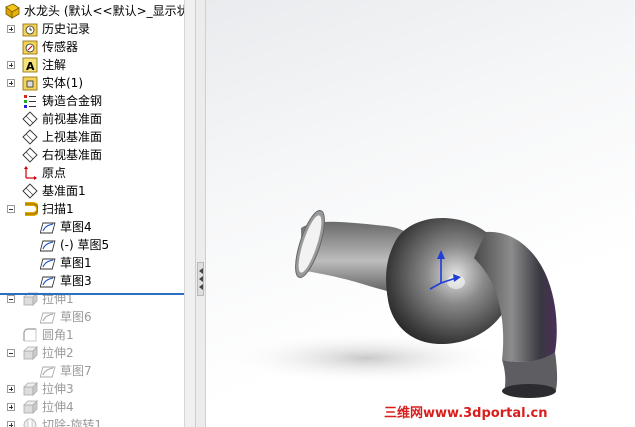  I want to click on tree-item-label: 草图1, so click(76, 263).